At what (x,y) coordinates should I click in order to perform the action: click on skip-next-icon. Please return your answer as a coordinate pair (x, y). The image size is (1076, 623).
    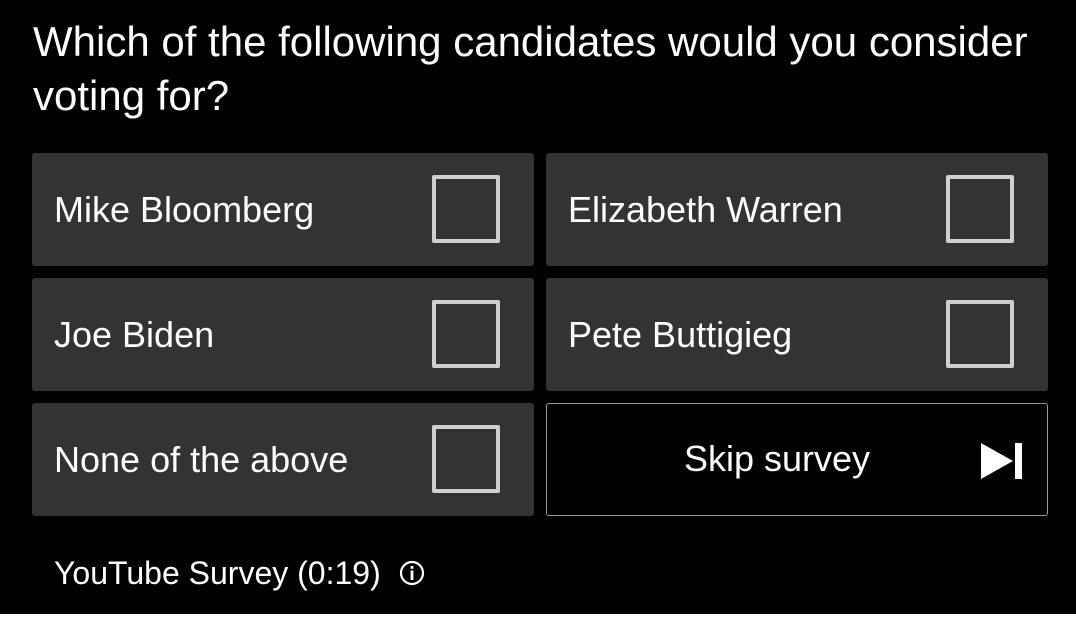
    Looking at the image, I should click on (1001, 461).